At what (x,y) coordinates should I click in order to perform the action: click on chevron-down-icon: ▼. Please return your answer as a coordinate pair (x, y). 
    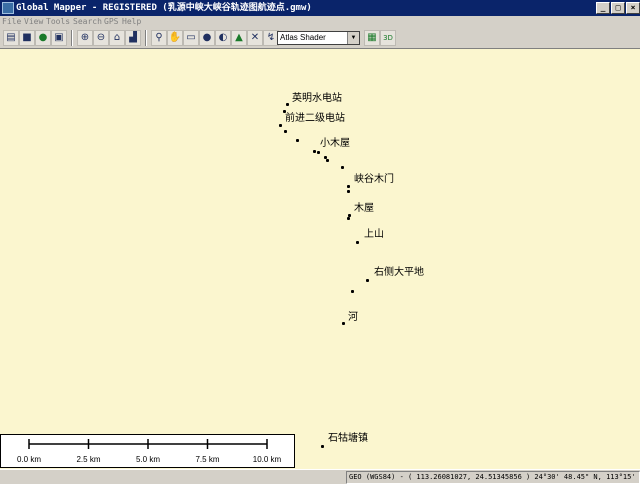
    Looking at the image, I should click on (353, 38).